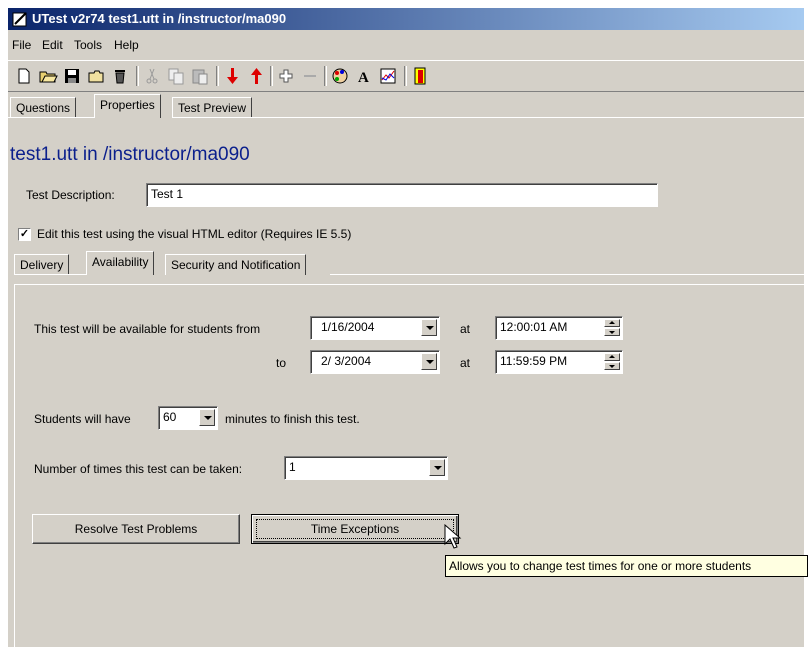 The image size is (812, 648). I want to click on tab-test-preview: Test Preview, so click(212, 107).